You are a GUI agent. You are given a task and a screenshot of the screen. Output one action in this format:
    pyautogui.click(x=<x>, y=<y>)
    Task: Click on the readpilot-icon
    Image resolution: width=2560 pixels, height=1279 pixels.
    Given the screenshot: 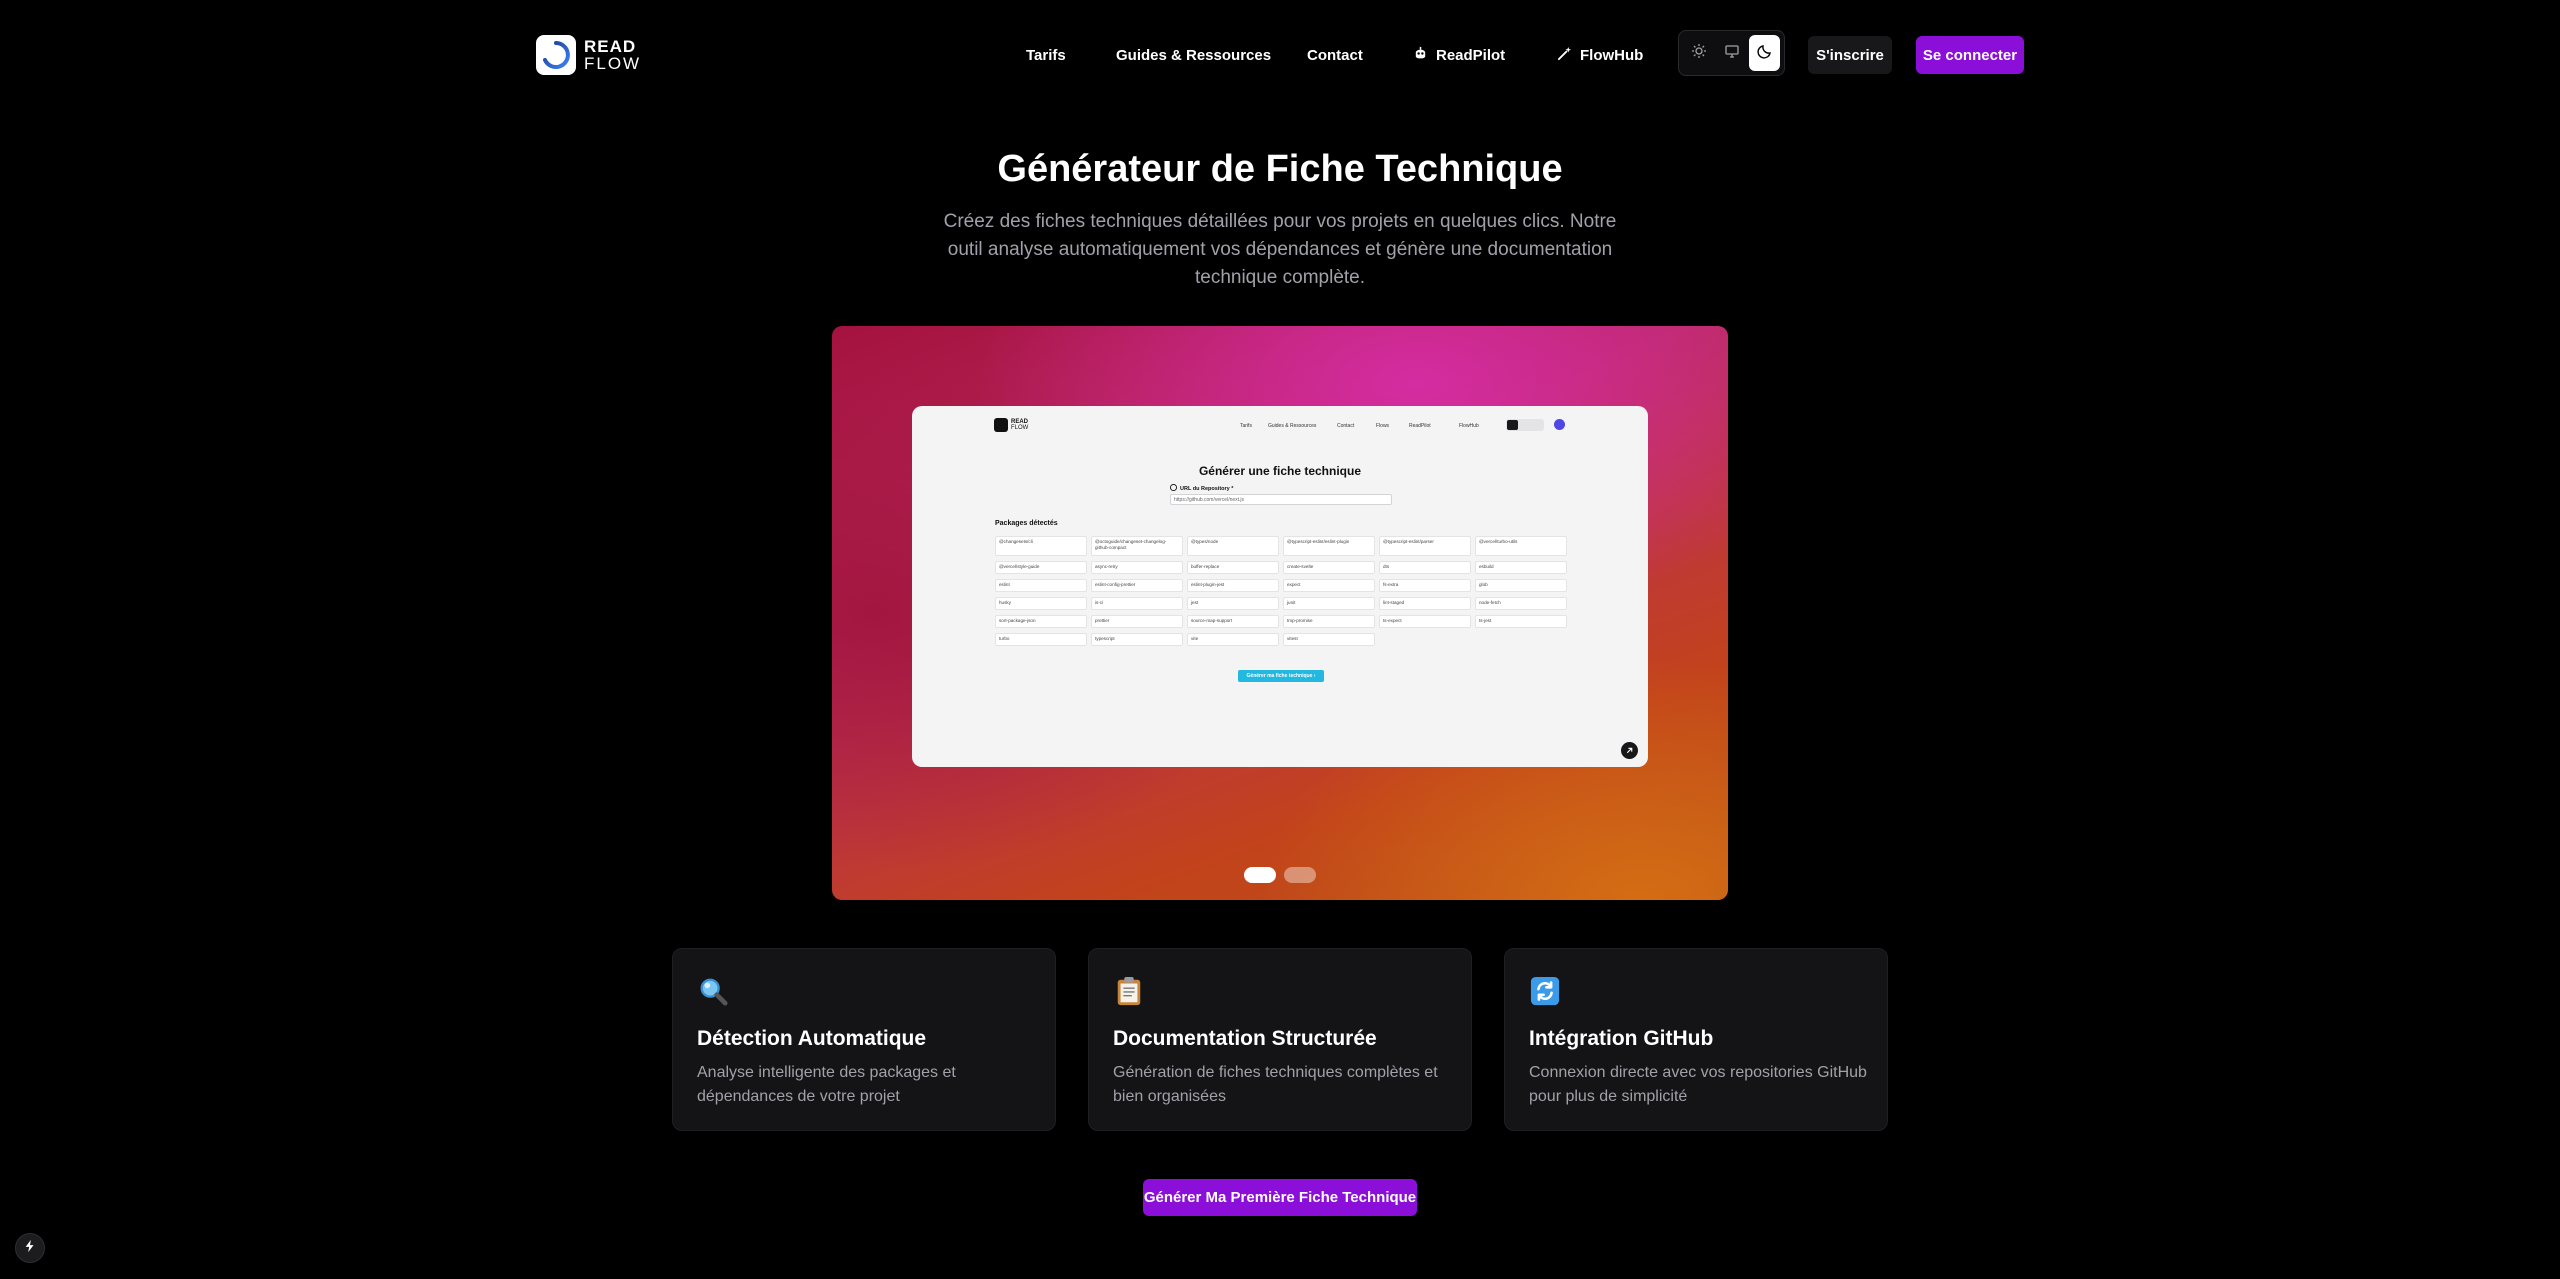 What is the action you would take?
    pyautogui.click(x=1420, y=55)
    